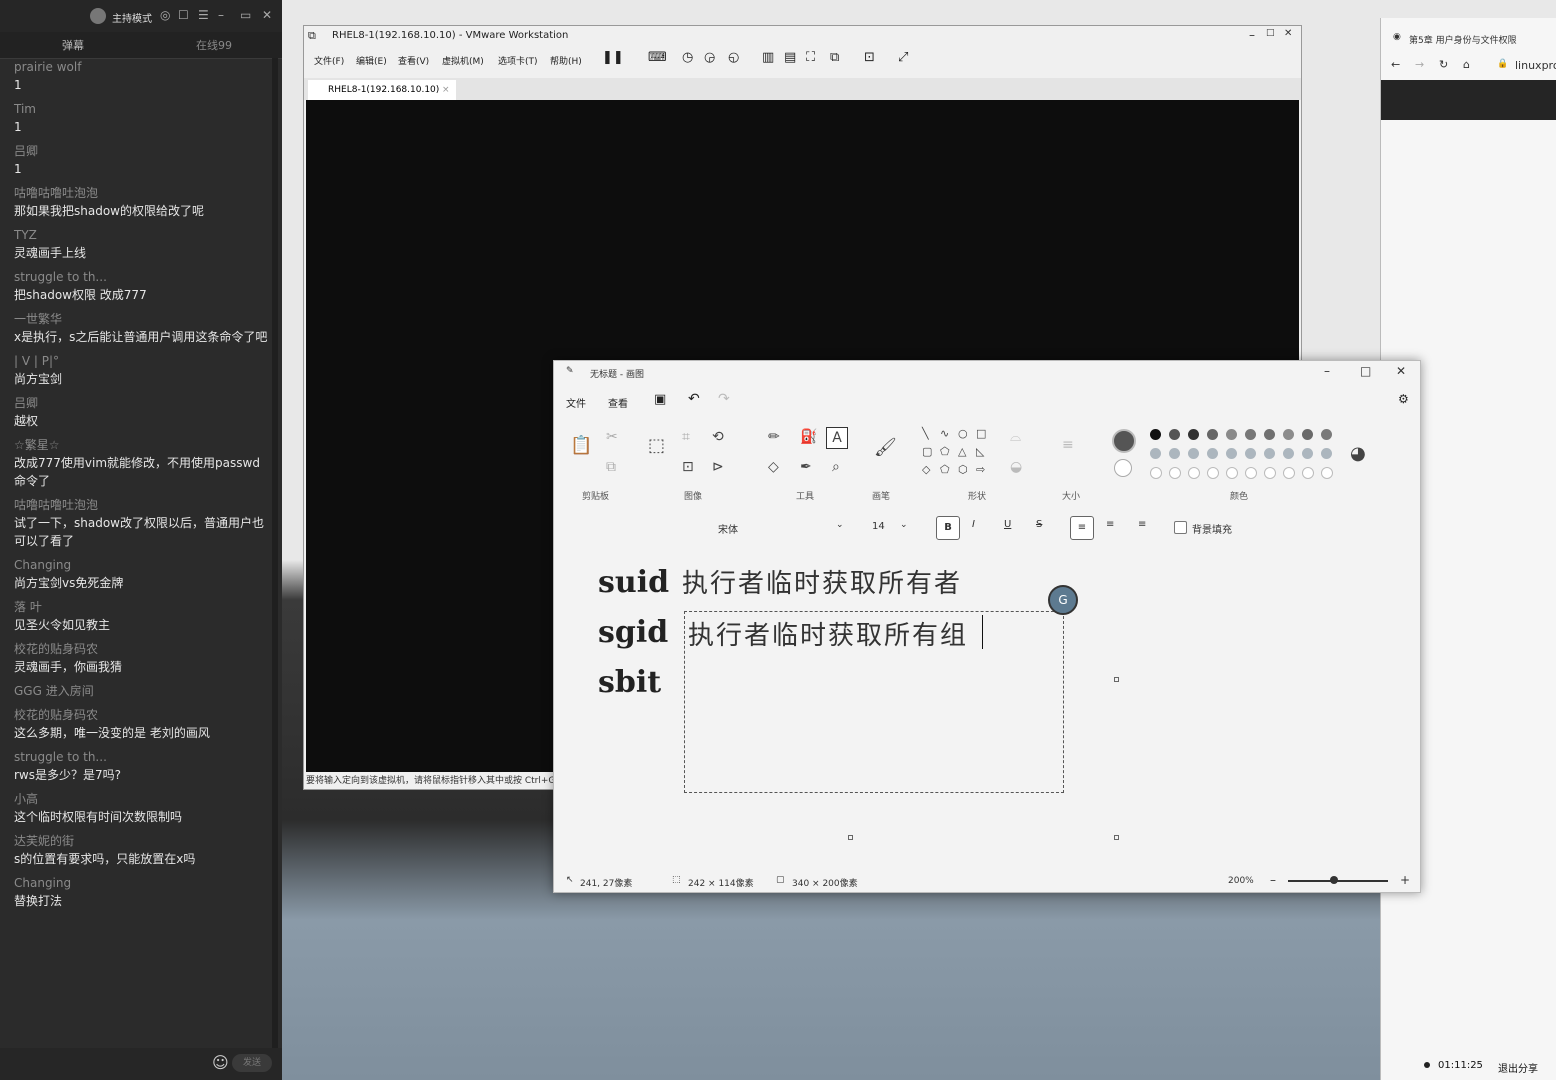 The image size is (1556, 1080). I want to click on url-bar: linuxpro, so click(1535, 65).